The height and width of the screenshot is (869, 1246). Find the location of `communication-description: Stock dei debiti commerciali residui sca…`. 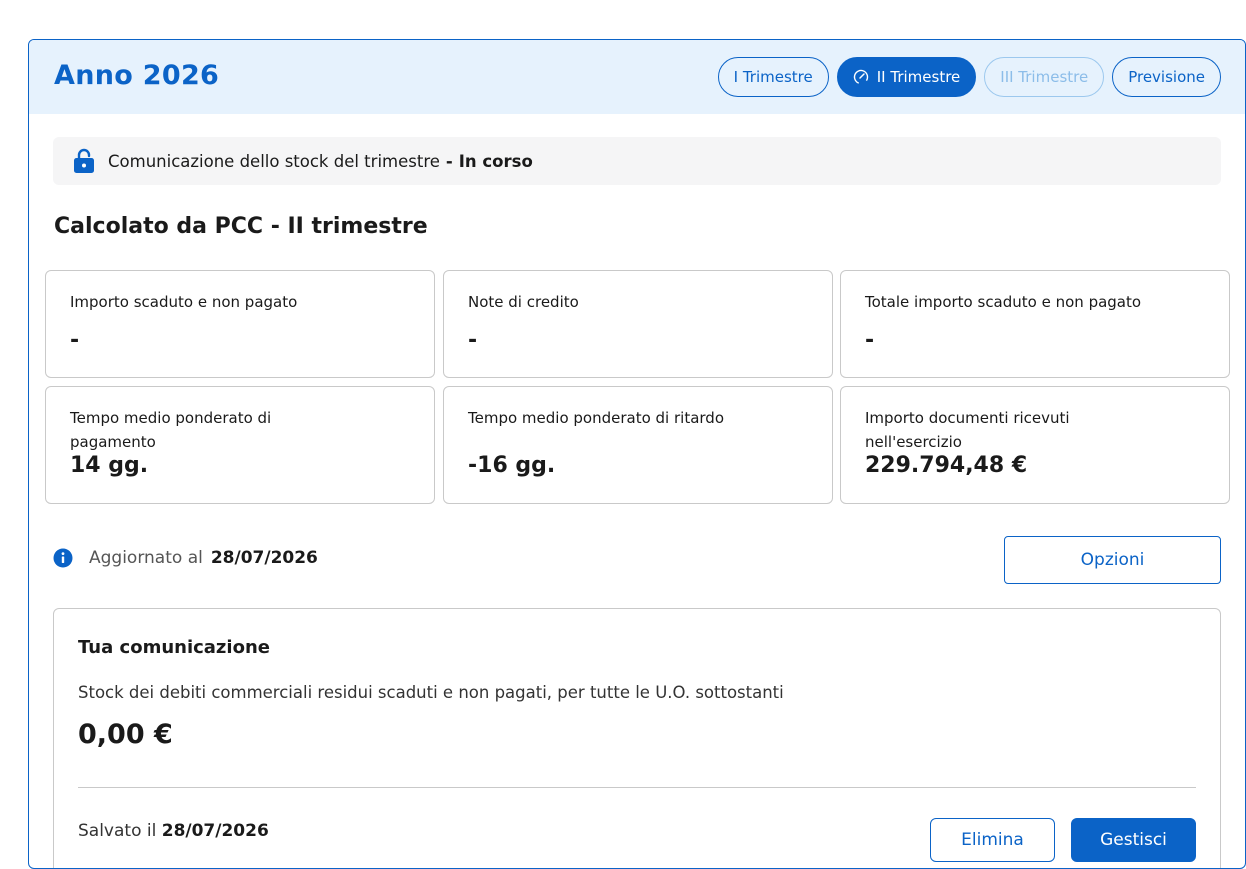

communication-description: Stock dei debiti commerciali residui sca… is located at coordinates (431, 692).